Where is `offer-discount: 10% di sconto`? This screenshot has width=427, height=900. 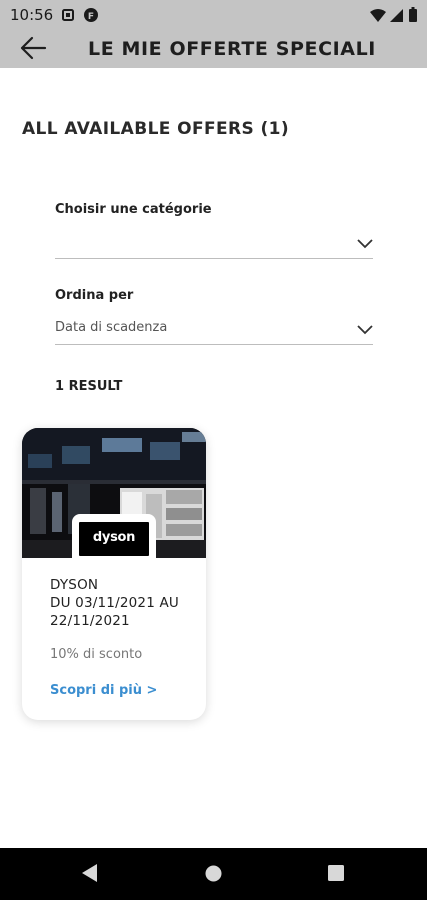
offer-discount: 10% di sconto is located at coordinates (96, 654).